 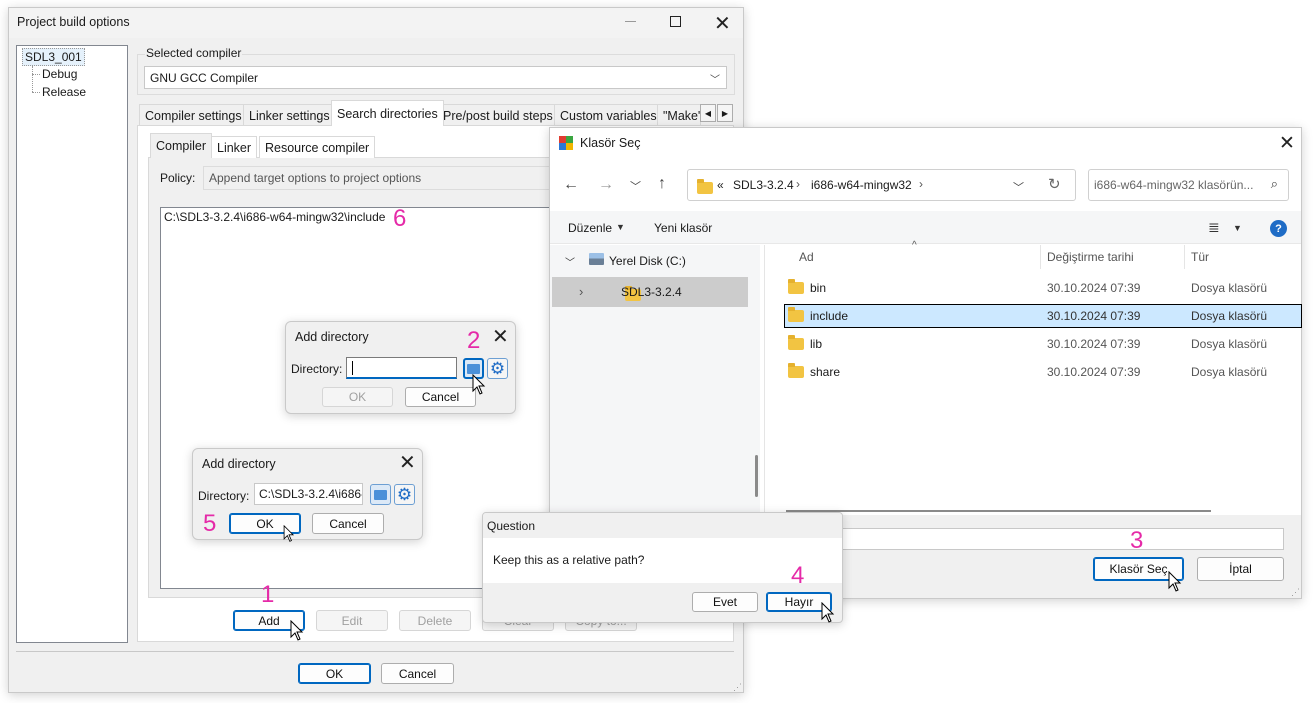 What do you see at coordinates (234, 147) in the screenshot?
I see `subtab-linker: Linker` at bounding box center [234, 147].